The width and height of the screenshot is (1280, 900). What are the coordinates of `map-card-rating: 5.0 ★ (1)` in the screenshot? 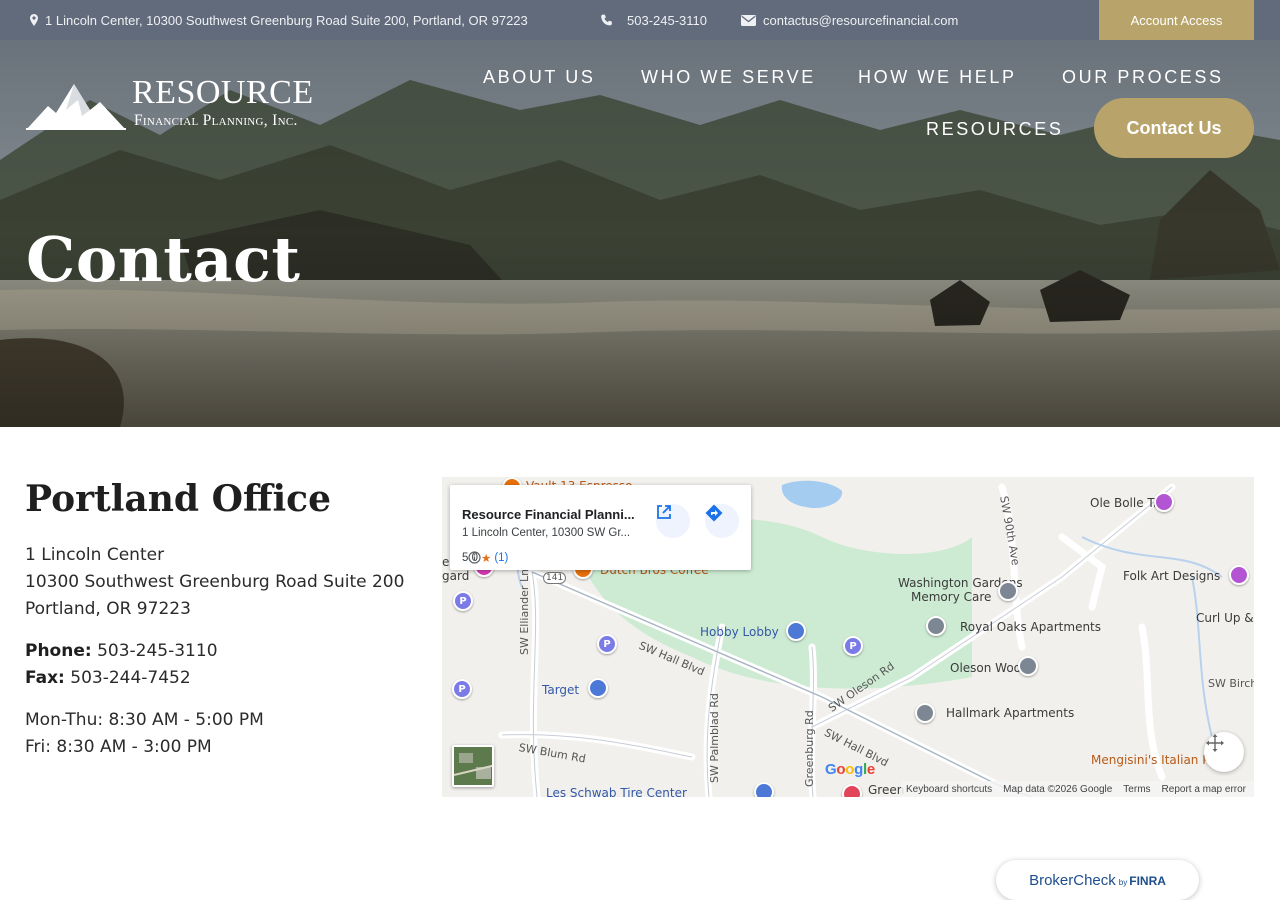 It's located at (485, 558).